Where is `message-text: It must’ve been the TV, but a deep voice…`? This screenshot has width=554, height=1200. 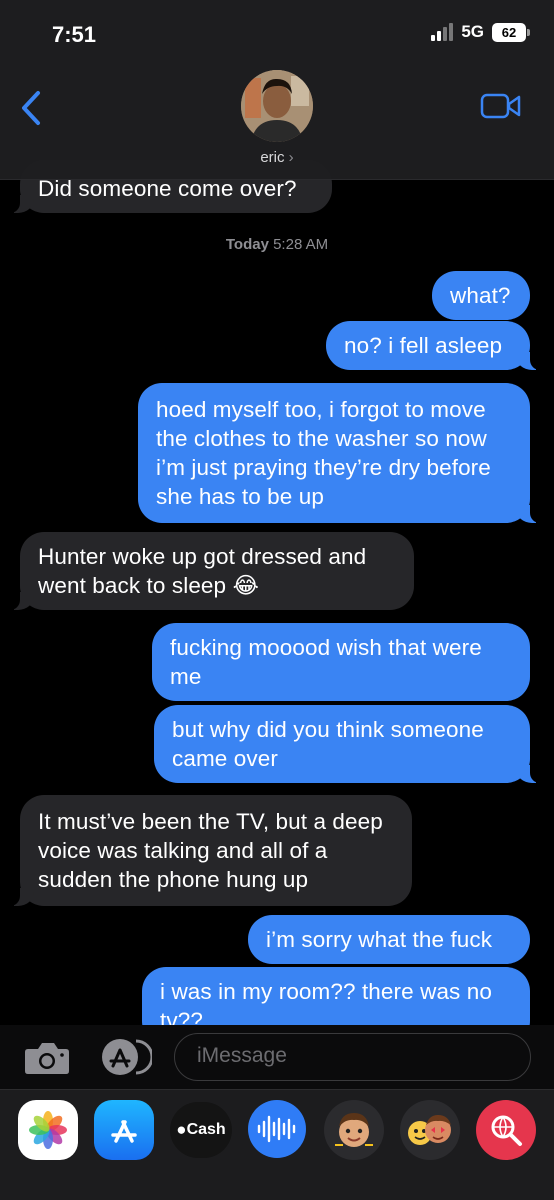 message-text: It must’ve been the TV, but a deep voice… is located at coordinates (210, 850).